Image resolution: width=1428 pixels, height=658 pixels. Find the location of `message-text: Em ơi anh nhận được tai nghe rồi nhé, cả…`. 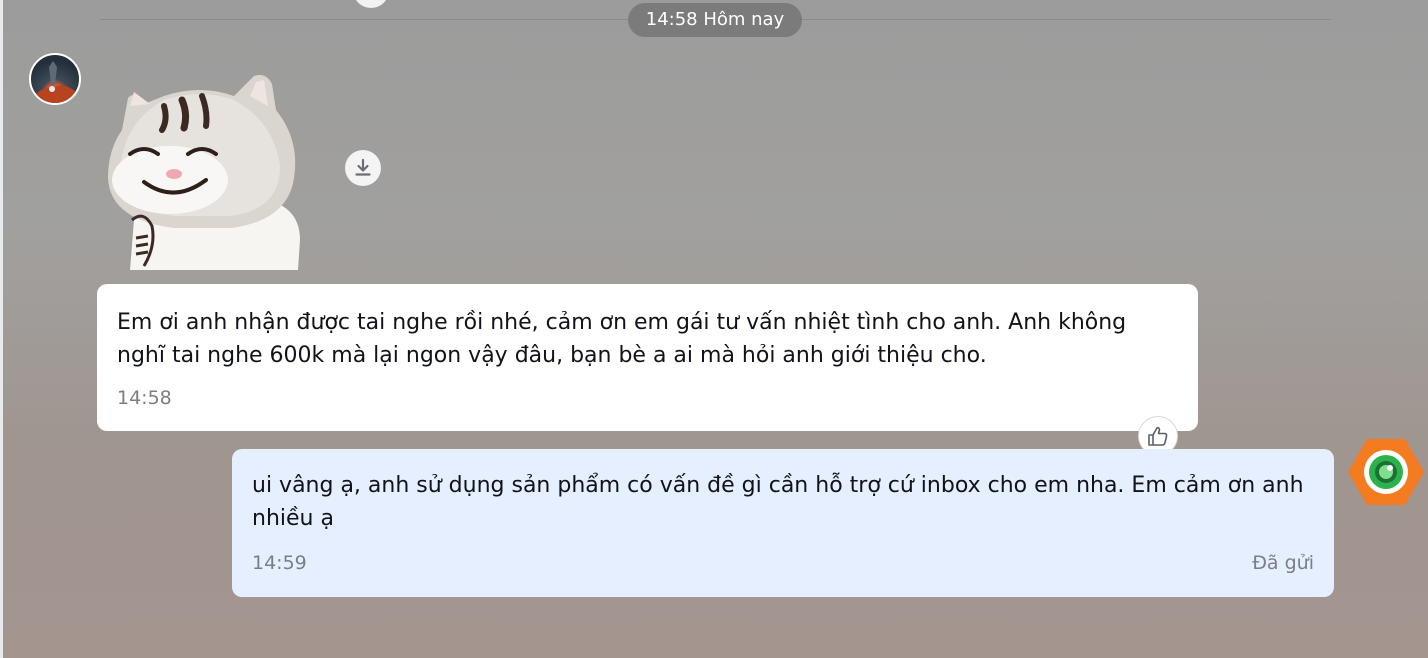

message-text: Em ơi anh nhận được tai nghe rồi nhé, cả… is located at coordinates (622, 339).